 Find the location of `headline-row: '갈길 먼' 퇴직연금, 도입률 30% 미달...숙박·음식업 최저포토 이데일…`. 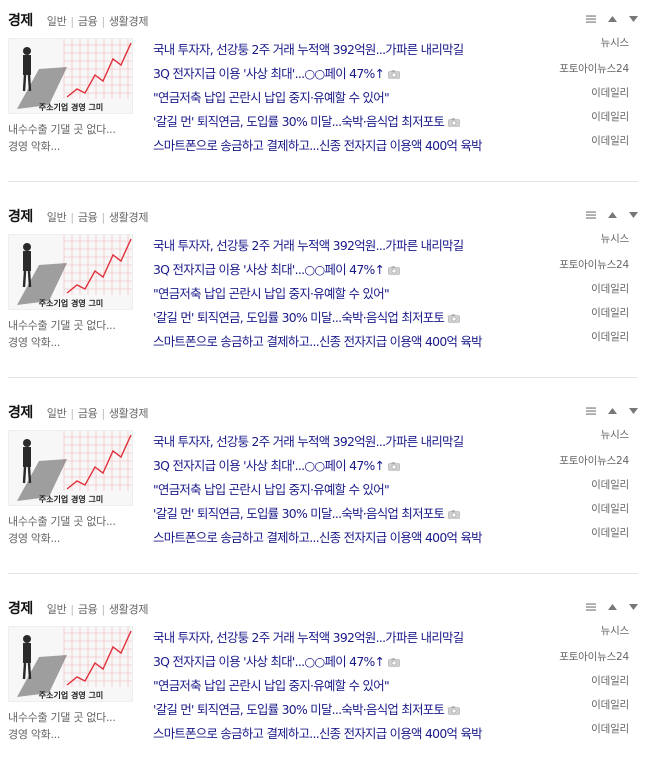

headline-row: '갈길 먼' 퇴직연금, 도입률 30% 미달...숙박·음식업 최저포토 이데일… is located at coordinates (393, 121).